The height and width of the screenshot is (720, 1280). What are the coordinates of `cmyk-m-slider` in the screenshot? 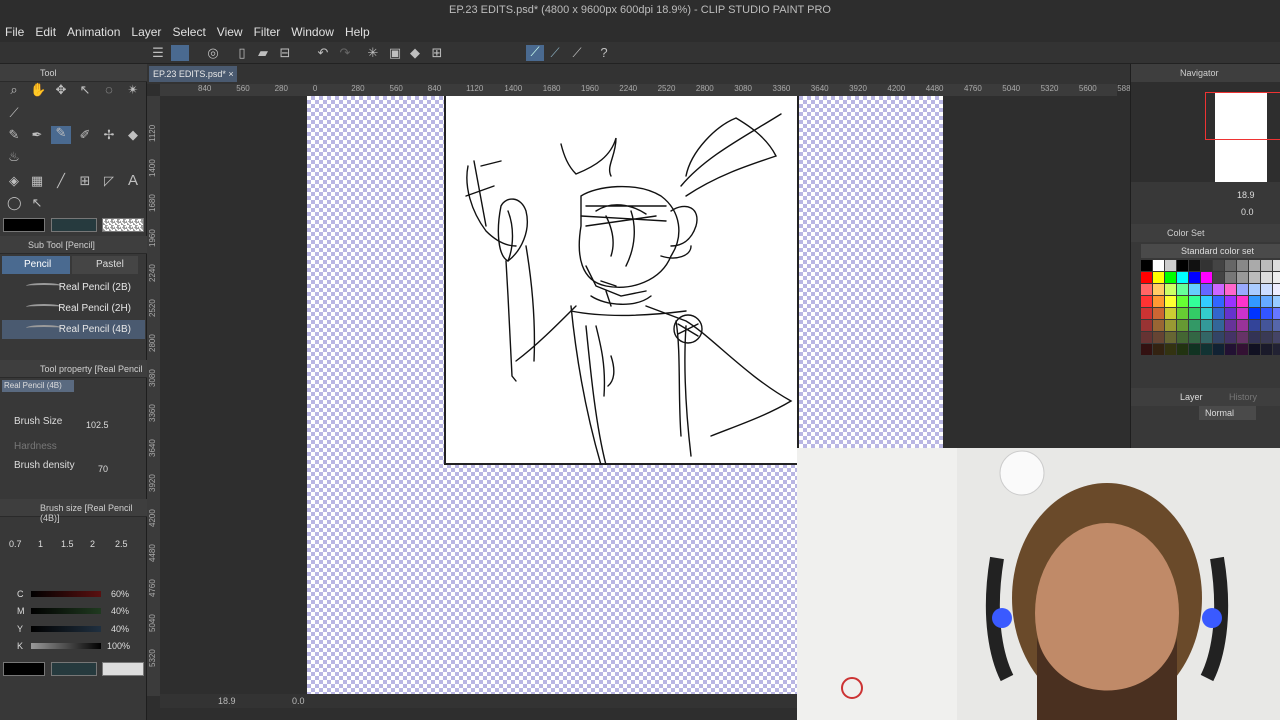 It's located at (66, 611).